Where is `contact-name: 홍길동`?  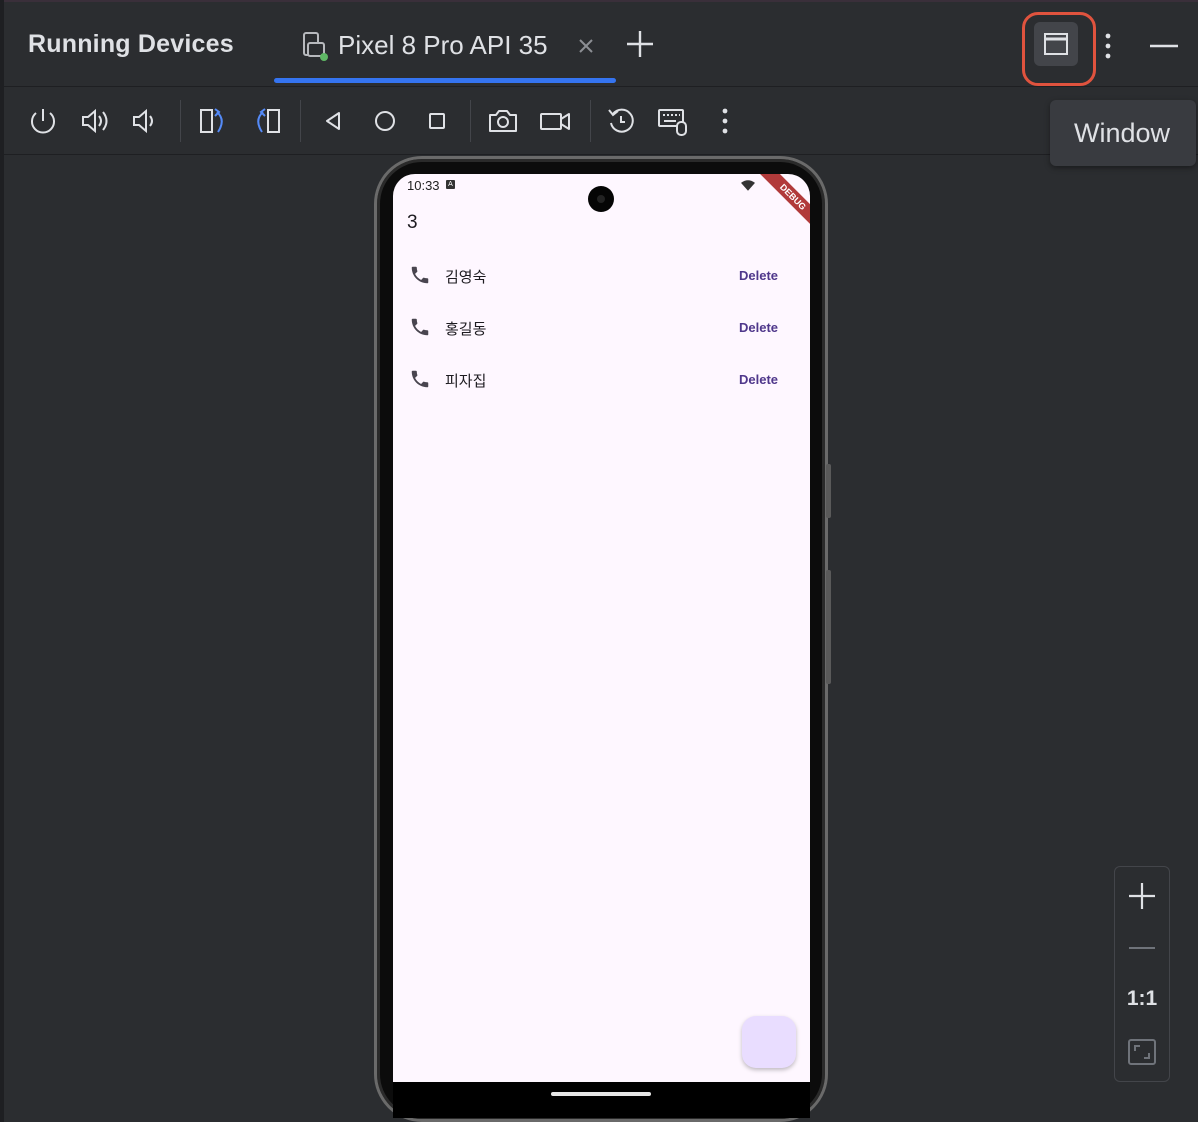 contact-name: 홍길동 is located at coordinates (466, 329).